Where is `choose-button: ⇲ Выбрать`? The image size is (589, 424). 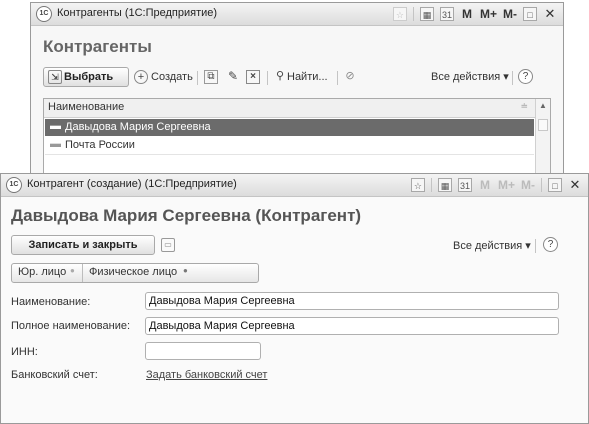 choose-button: ⇲ Выбрать is located at coordinates (86, 77).